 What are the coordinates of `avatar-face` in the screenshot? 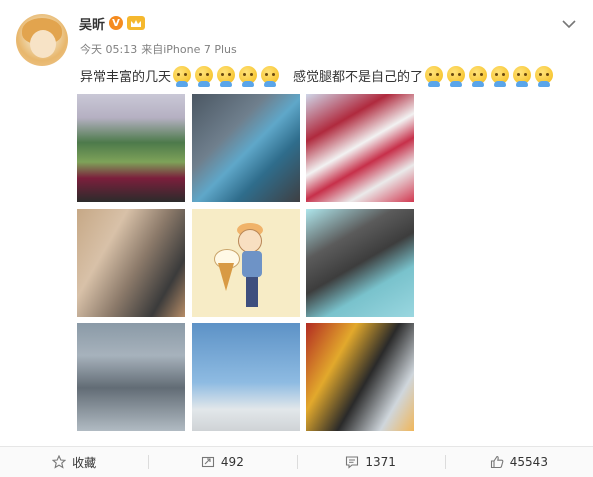 It's located at (43, 44).